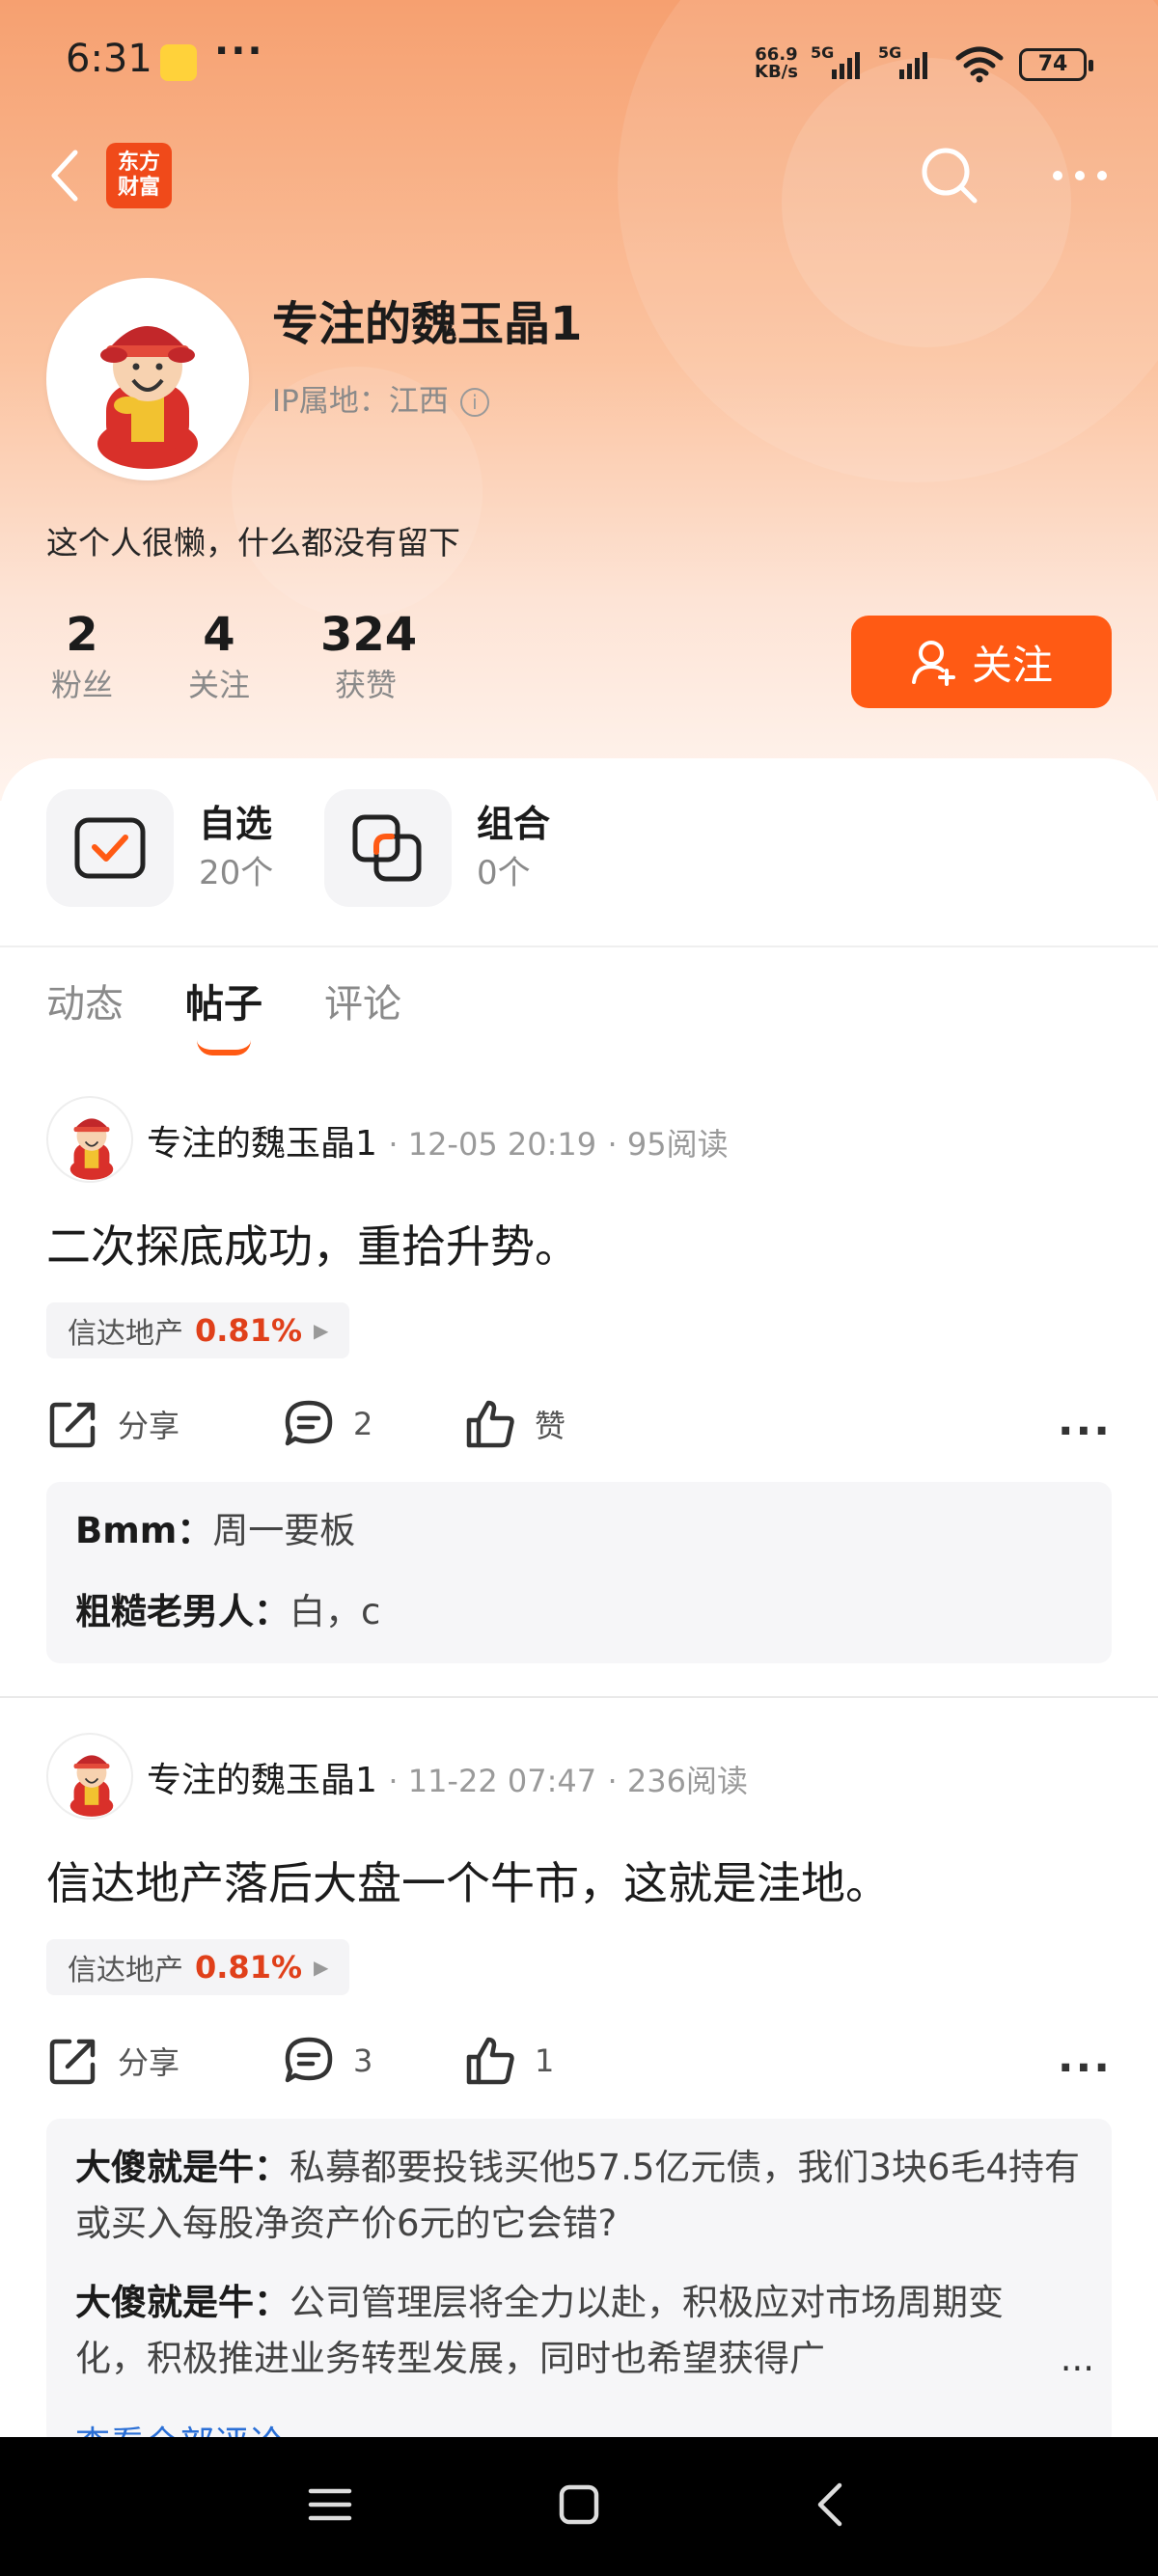 Image resolution: width=1158 pixels, height=2576 pixels. Describe the element at coordinates (215, 1530) in the screenshot. I see `comment-item: Bmm：周一要板` at that location.